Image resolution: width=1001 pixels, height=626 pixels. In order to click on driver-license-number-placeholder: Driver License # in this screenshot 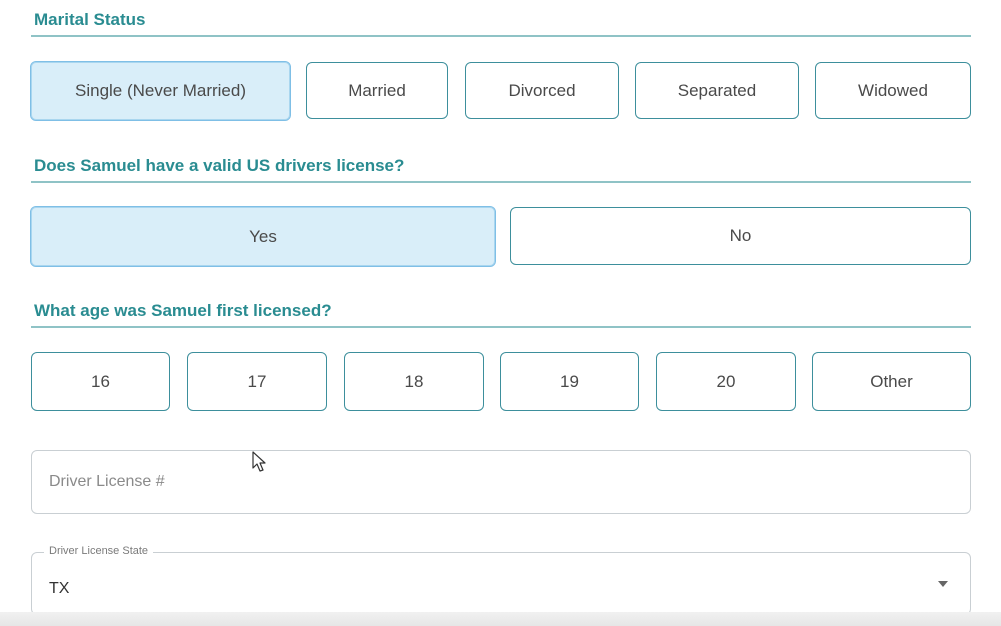, I will do `click(107, 481)`.